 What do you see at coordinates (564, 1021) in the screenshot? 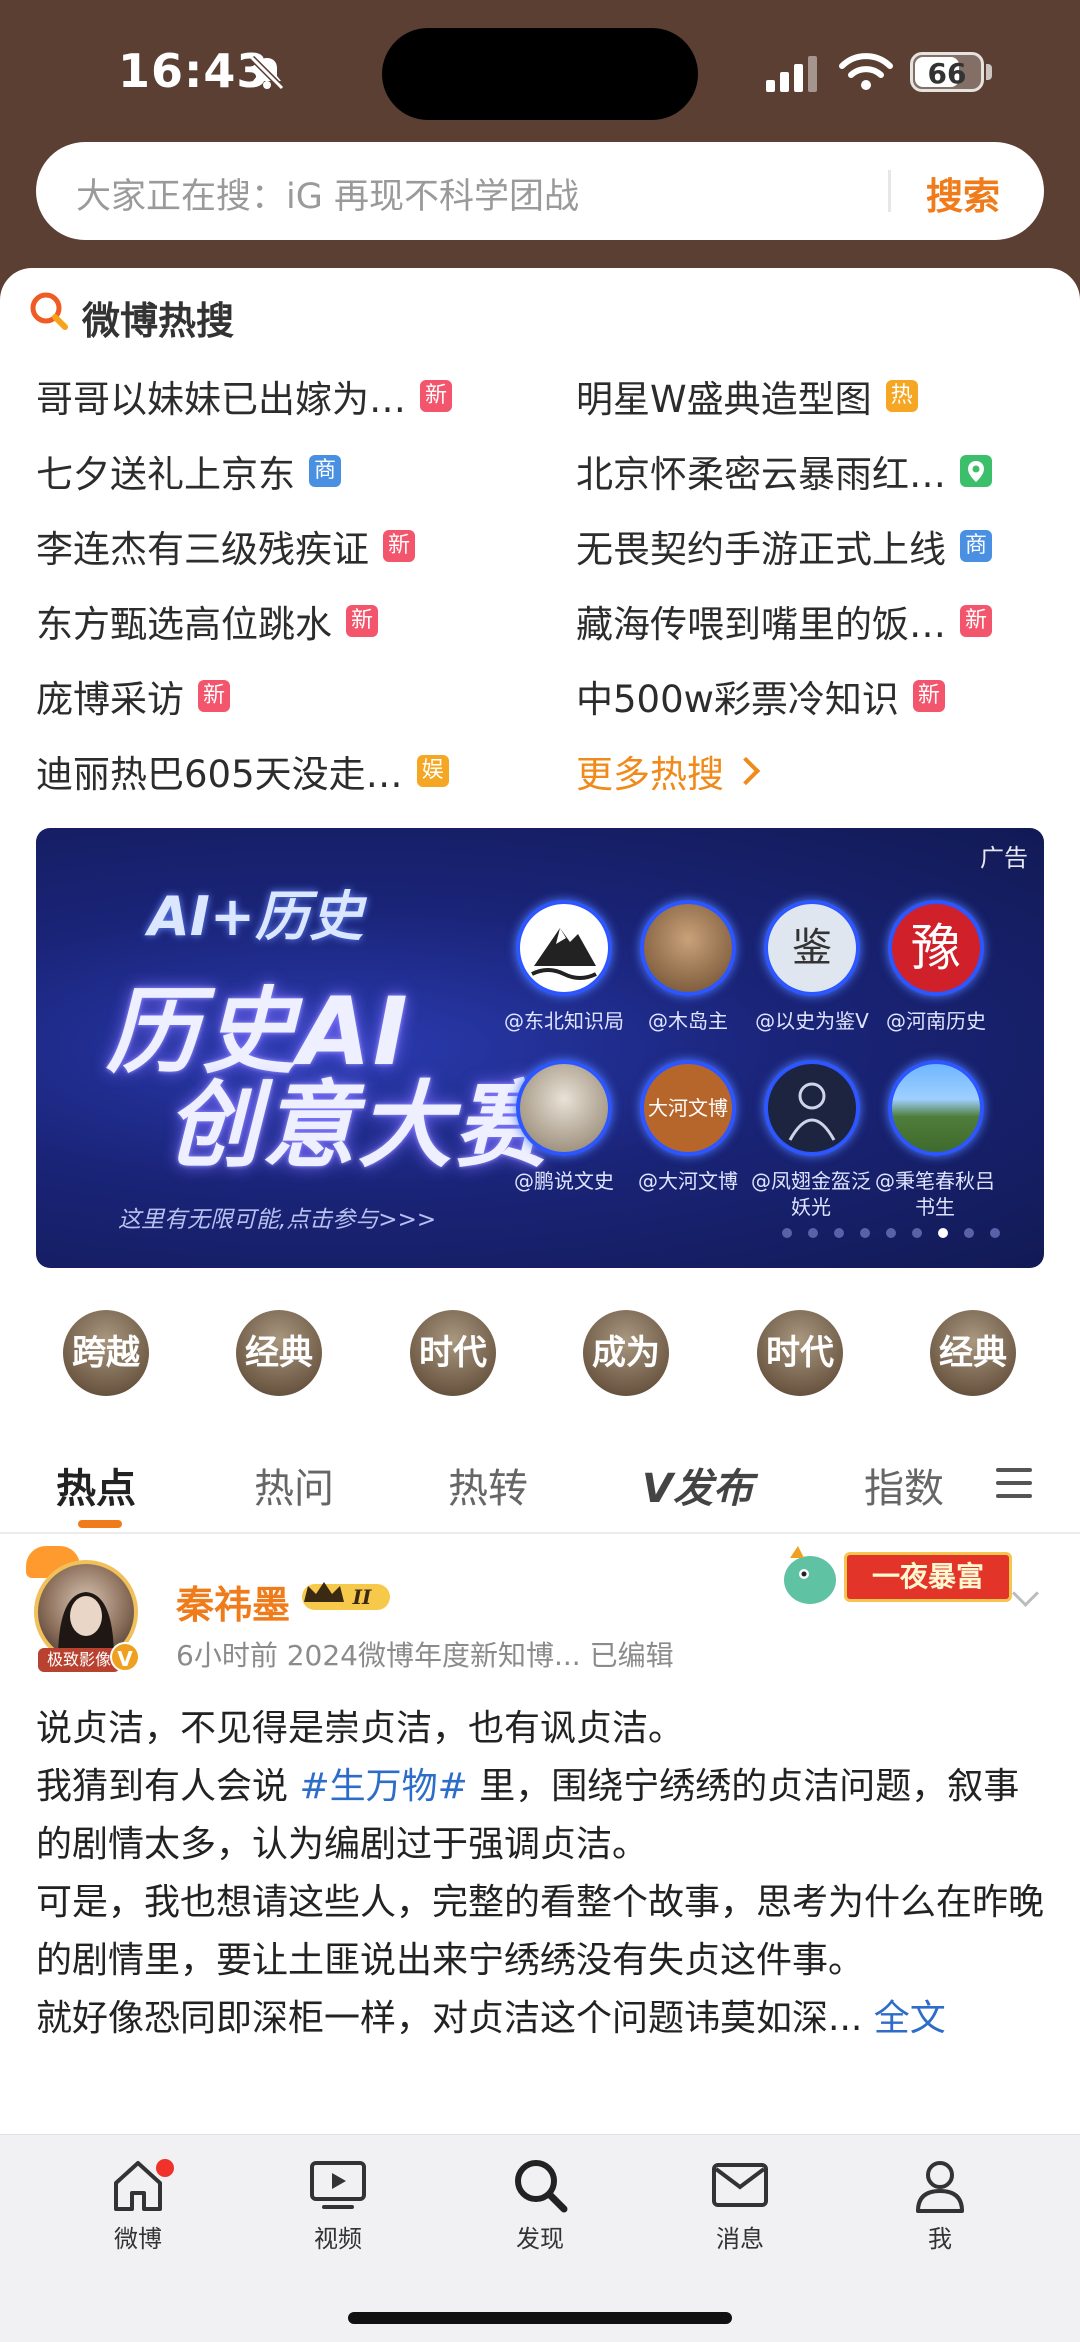
I see `ad-account-label: @东北知识局` at bounding box center [564, 1021].